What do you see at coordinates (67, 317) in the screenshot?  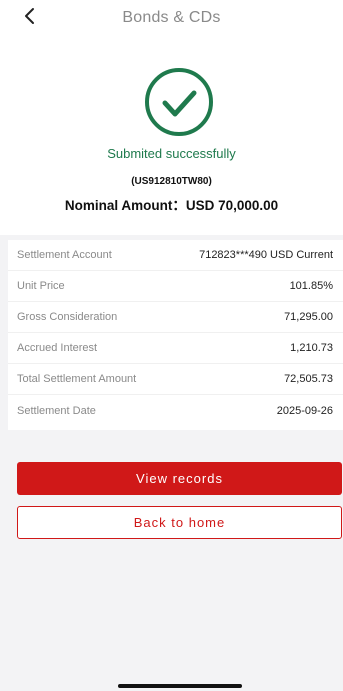 I see `detail-label: Gross Consideration` at bounding box center [67, 317].